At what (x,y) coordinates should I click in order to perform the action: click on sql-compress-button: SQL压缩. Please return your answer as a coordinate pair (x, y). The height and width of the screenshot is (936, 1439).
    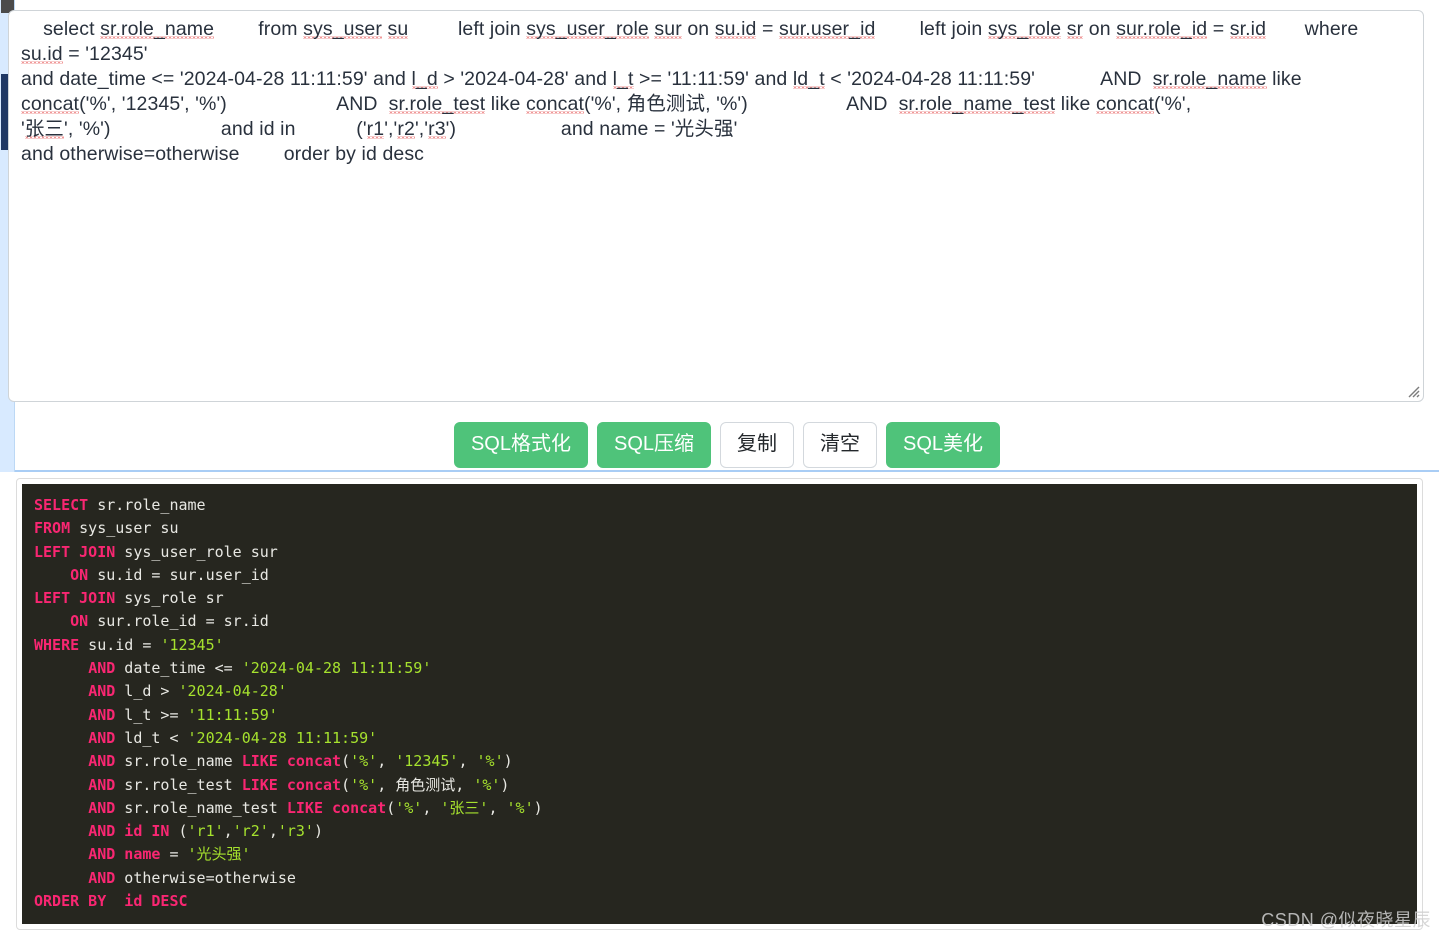
    Looking at the image, I should click on (654, 445).